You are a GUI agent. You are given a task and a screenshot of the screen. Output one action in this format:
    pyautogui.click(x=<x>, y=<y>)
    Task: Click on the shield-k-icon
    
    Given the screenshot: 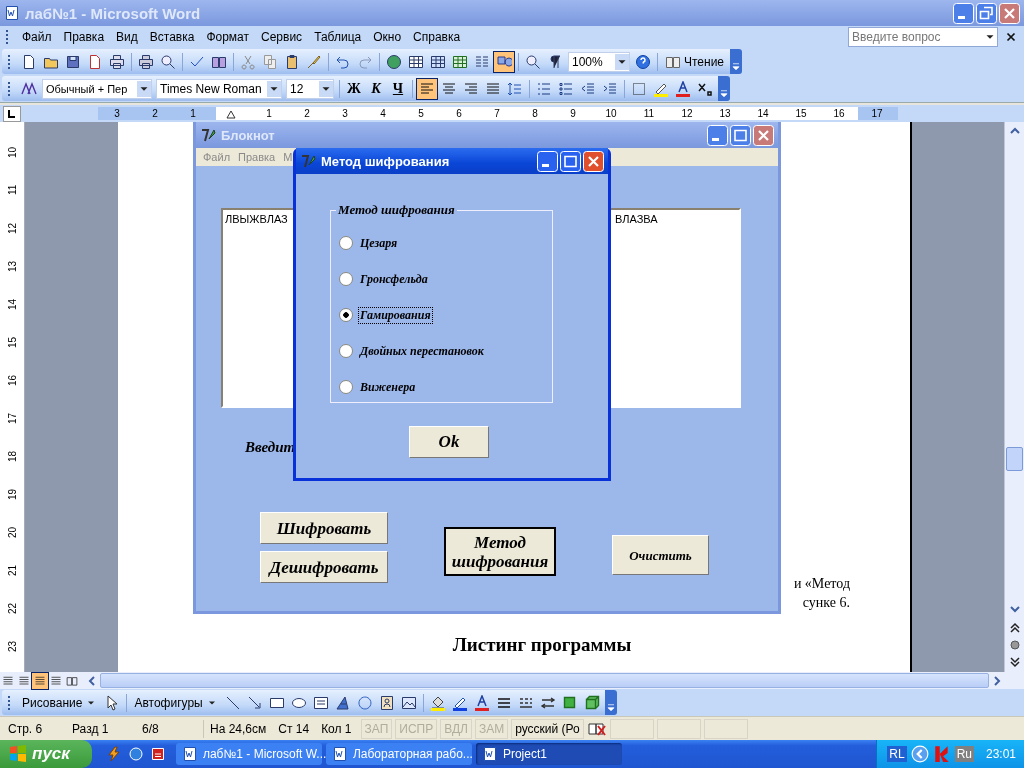 What is the action you would take?
    pyautogui.click(x=941, y=754)
    